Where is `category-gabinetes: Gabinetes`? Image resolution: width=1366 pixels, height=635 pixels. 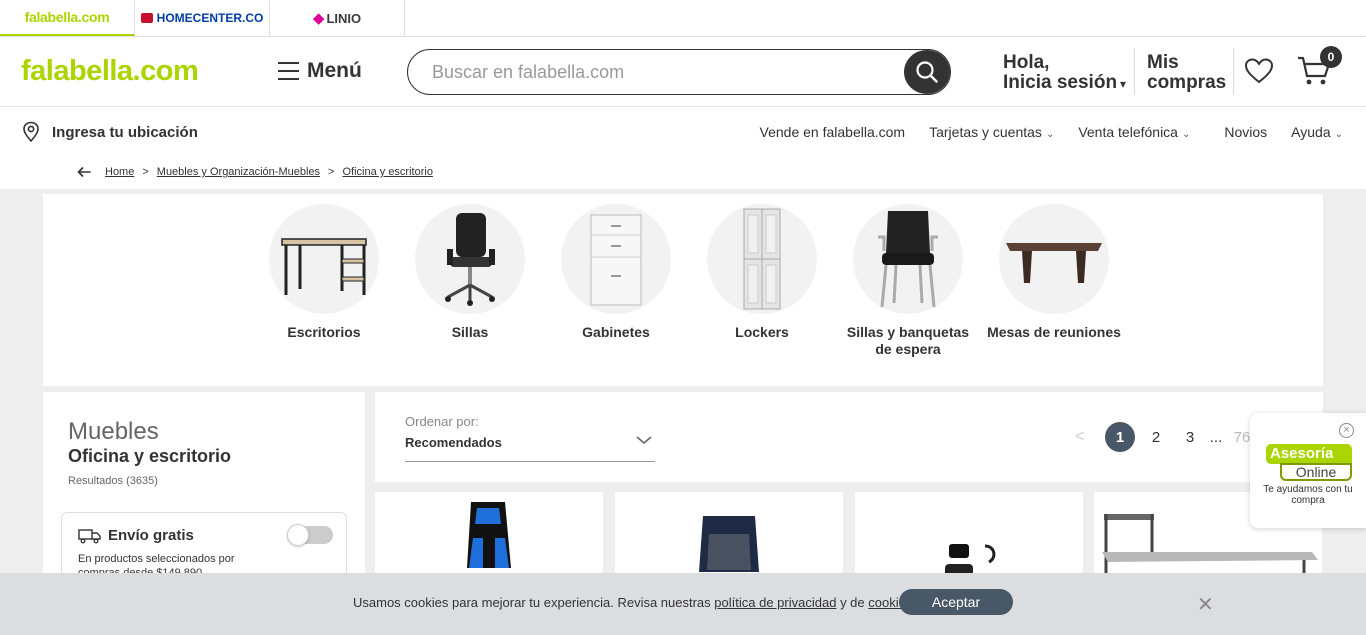
category-gabinetes: Gabinetes is located at coordinates (616, 272).